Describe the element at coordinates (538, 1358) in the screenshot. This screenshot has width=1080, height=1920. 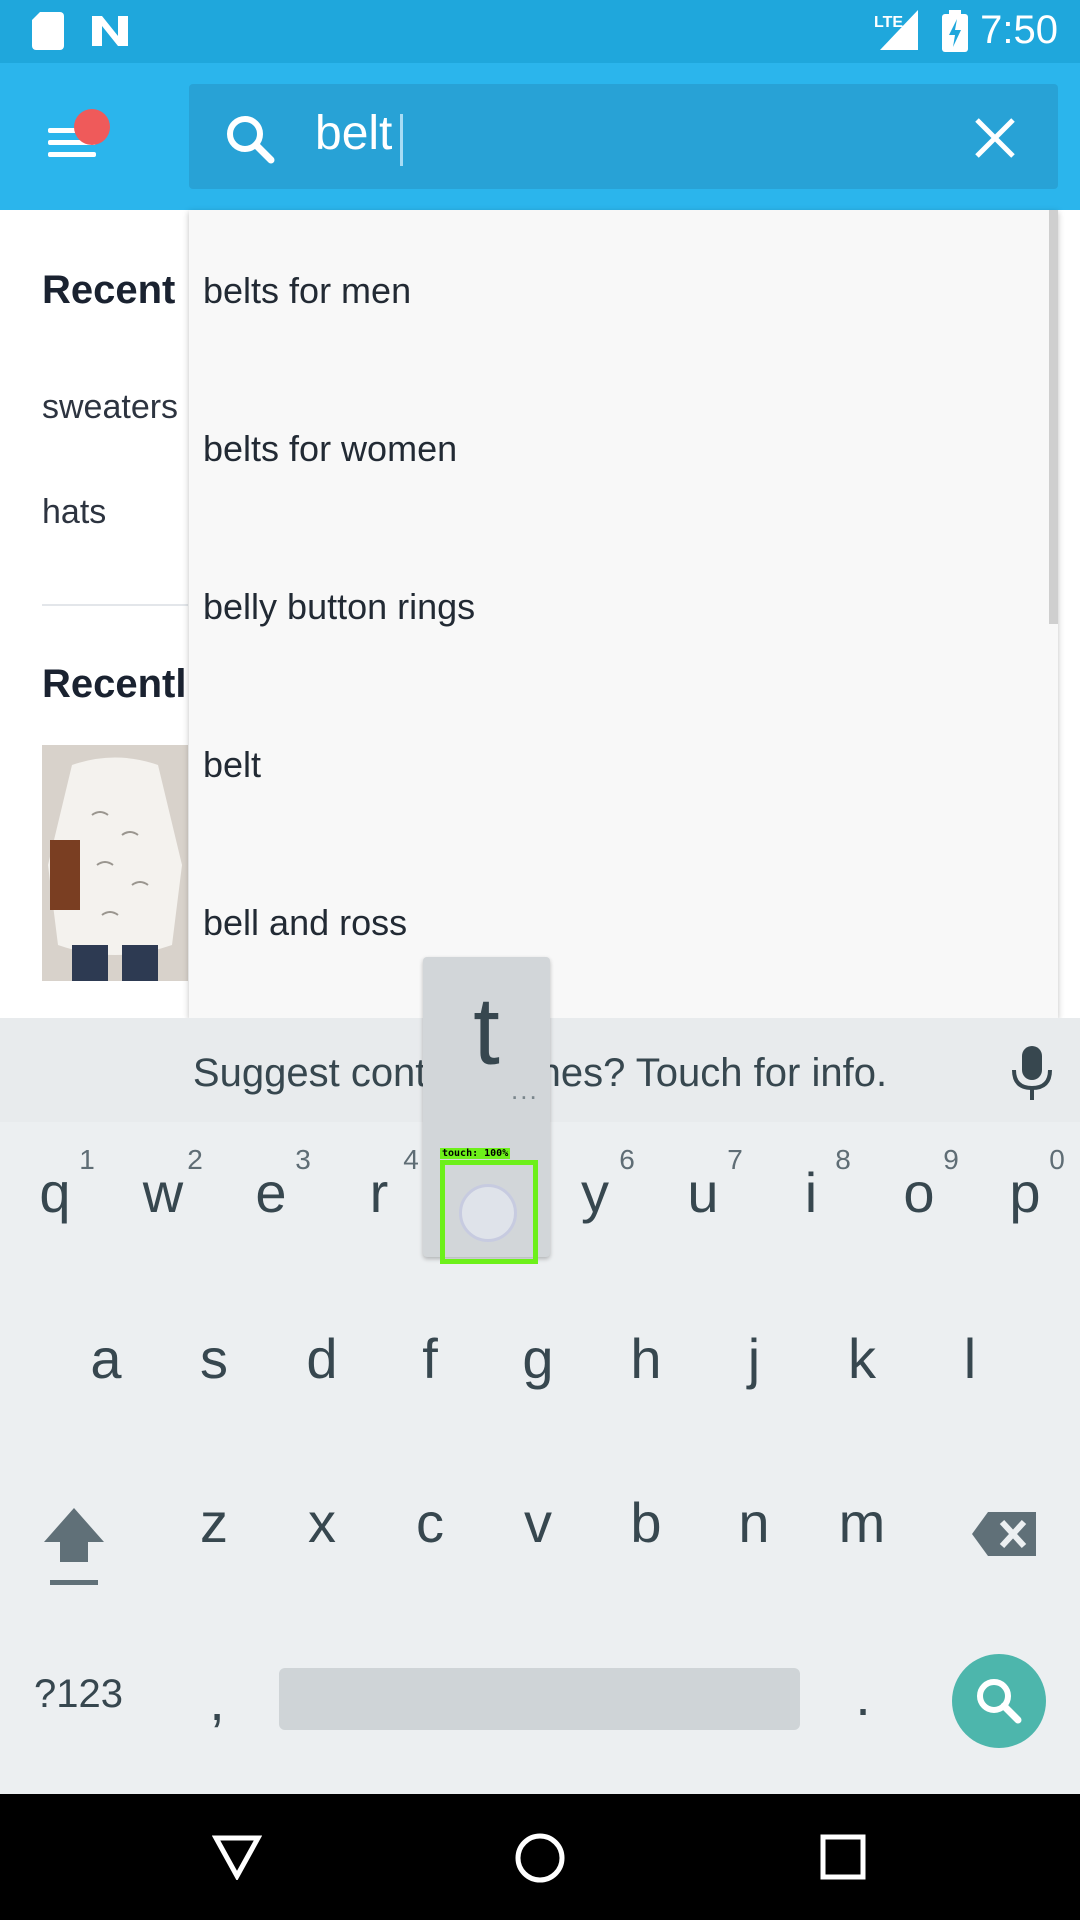
I see `key-g: g` at that location.